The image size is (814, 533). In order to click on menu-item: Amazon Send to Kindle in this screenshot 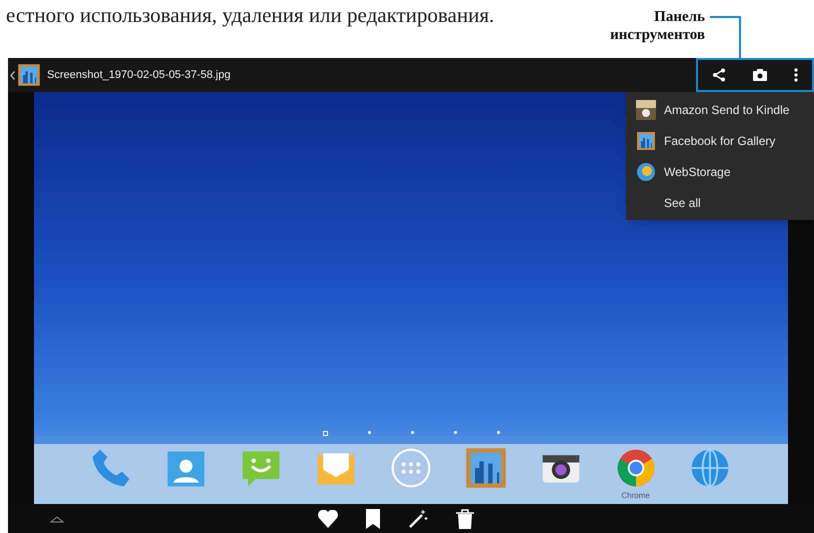, I will do `click(720, 109)`.